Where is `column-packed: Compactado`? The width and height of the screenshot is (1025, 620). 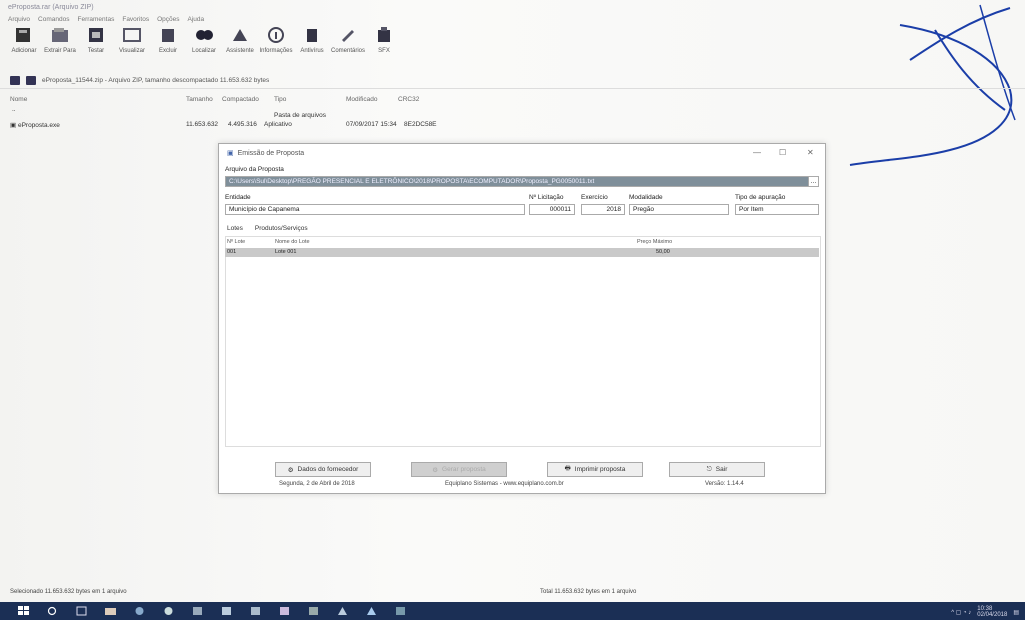
column-packed: Compactado is located at coordinates (240, 99).